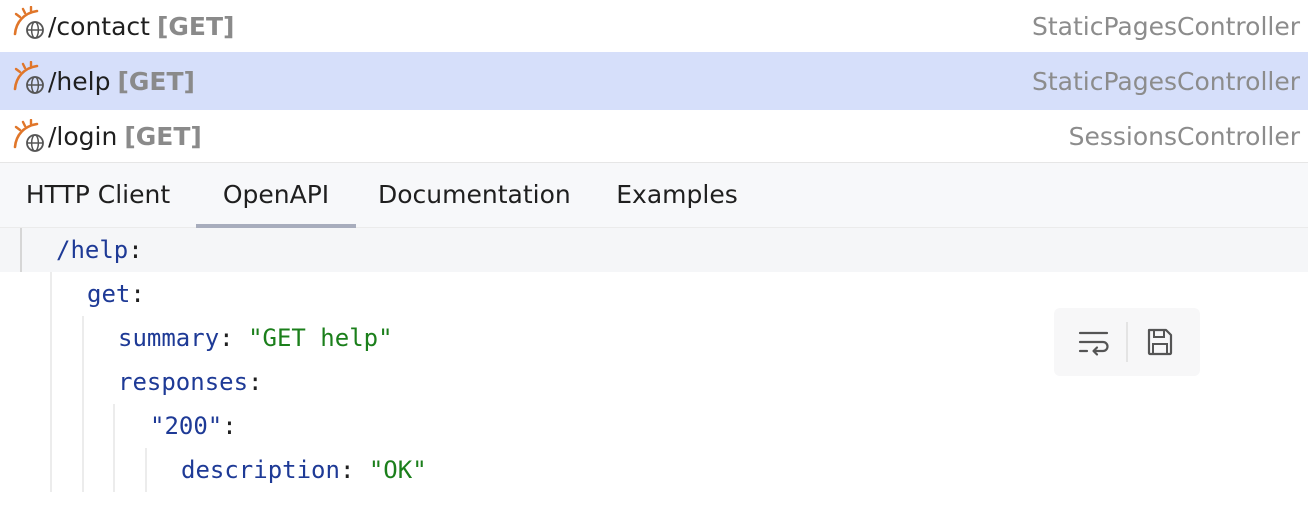 This screenshot has width=1308, height=512. What do you see at coordinates (98, 195) in the screenshot?
I see `tab-http-client: HTTP Client` at bounding box center [98, 195].